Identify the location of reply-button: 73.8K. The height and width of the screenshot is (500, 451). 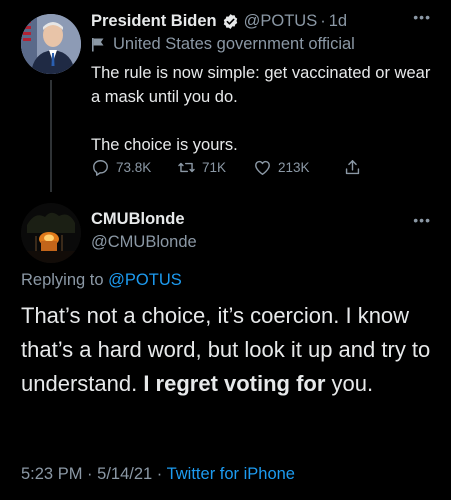
(132, 167).